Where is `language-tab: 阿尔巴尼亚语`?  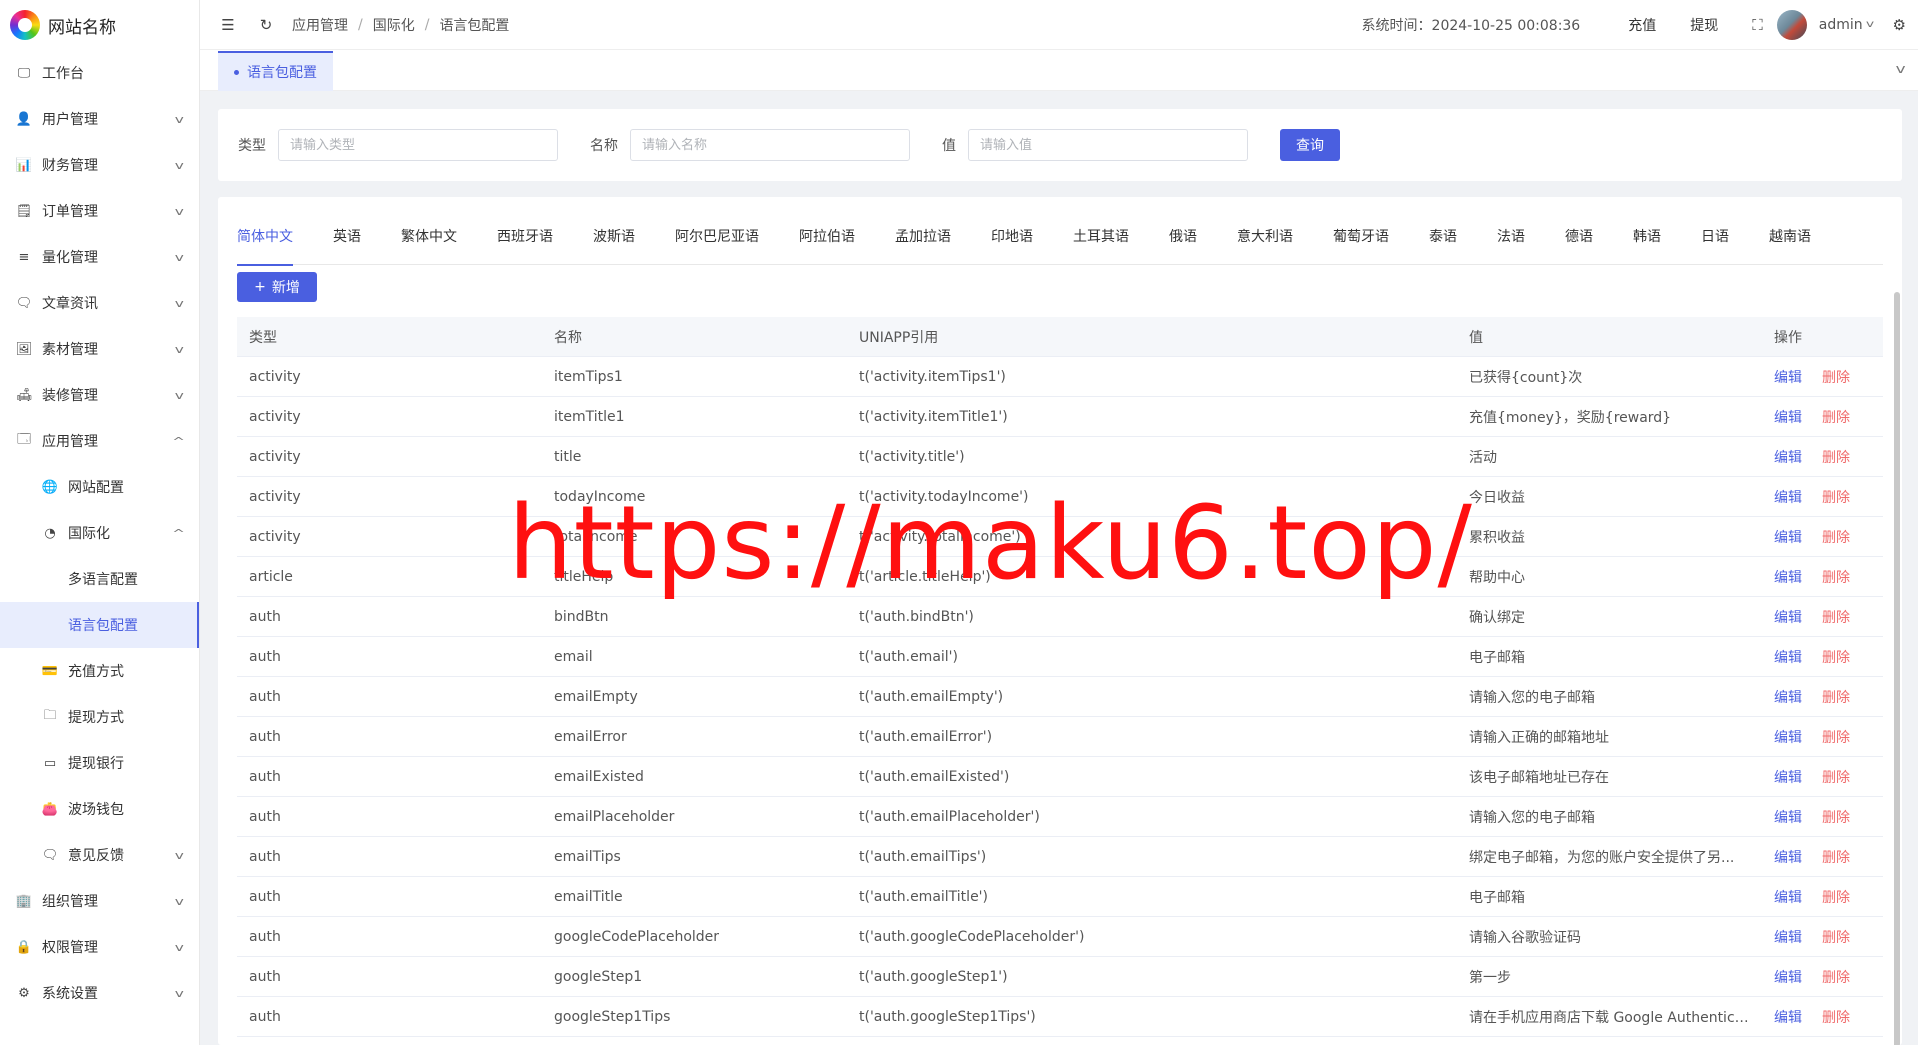 language-tab: 阿尔巴尼亚语 is located at coordinates (717, 245).